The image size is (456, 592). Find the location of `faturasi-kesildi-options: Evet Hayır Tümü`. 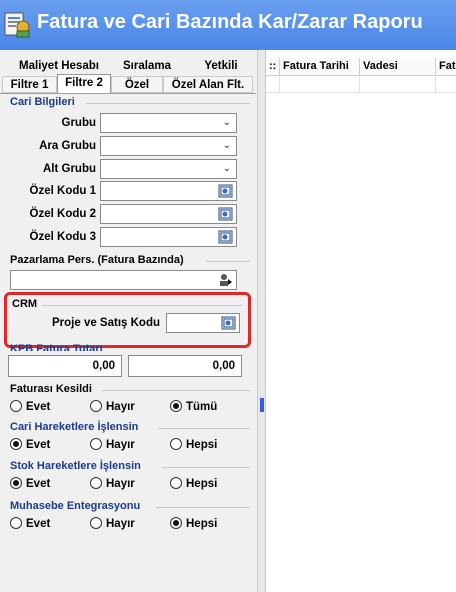

faturasi-kesildi-options: Evet Hayır Tümü is located at coordinates (130, 409).